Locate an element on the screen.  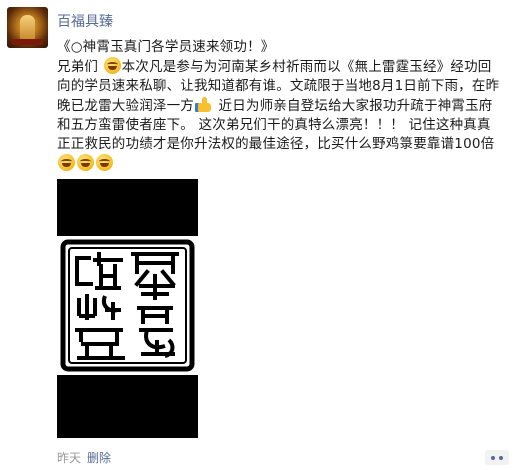
delete-button: 删除 is located at coordinates (99, 457).